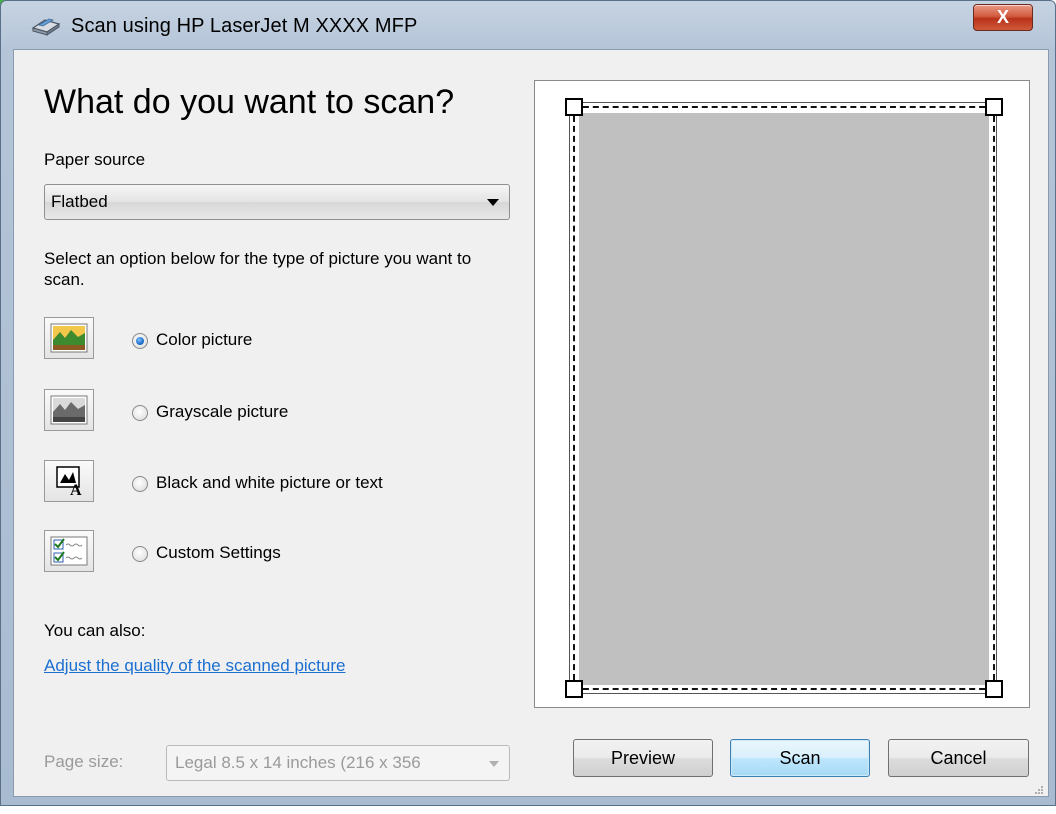 The height and width of the screenshot is (814, 1056). I want to click on paper-source-value: Flatbed, so click(79, 201).